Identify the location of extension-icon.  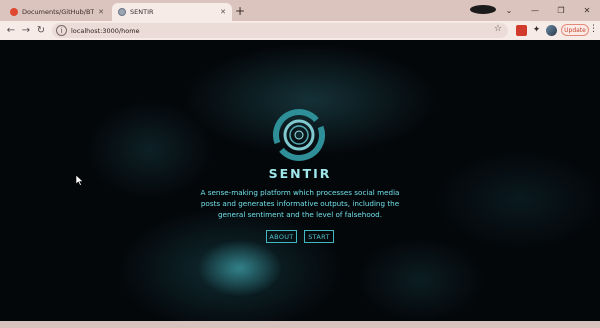
(521, 30).